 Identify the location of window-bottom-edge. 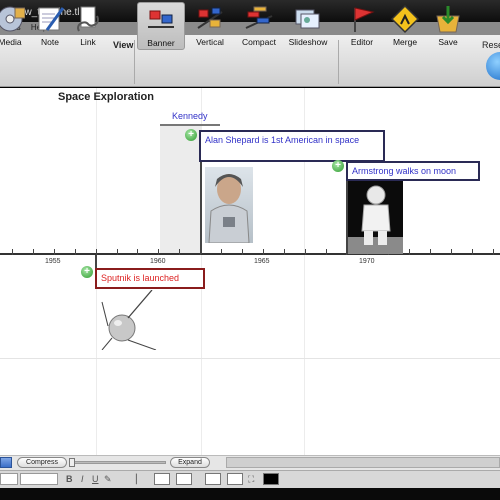
(250, 494).